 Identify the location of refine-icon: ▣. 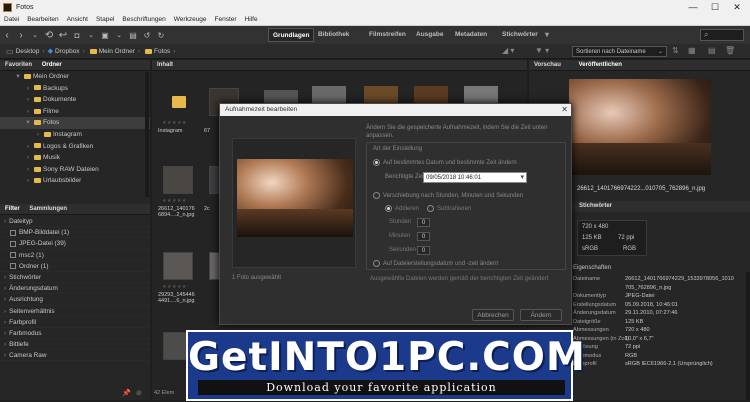
(105, 35).